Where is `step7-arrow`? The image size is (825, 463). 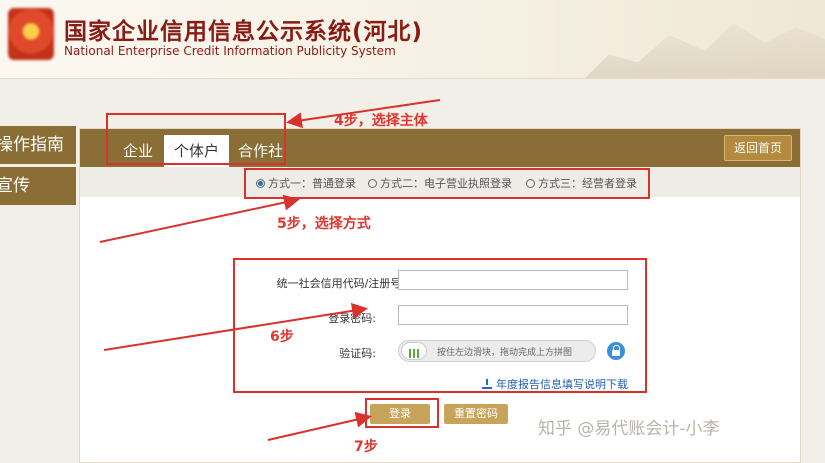
step7-arrow is located at coordinates (319, 426).